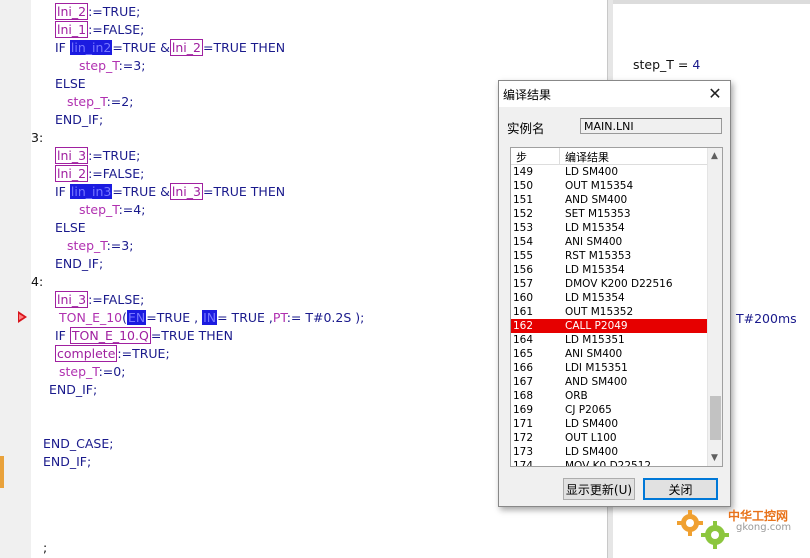  What do you see at coordinates (70, 227) in the screenshot?
I see `keyword-else: ELSE` at bounding box center [70, 227].